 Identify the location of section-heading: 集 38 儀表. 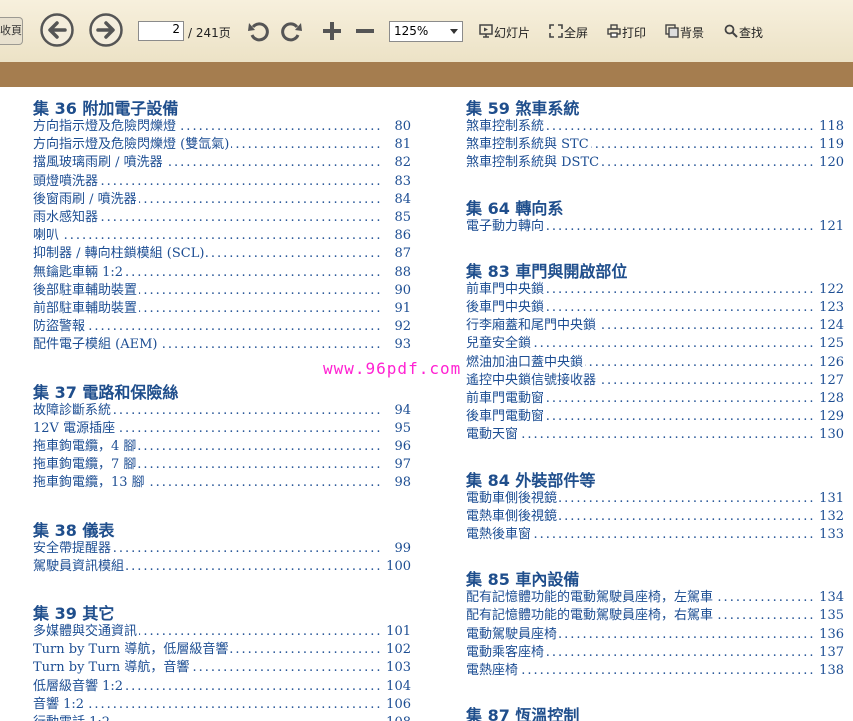
(74, 530).